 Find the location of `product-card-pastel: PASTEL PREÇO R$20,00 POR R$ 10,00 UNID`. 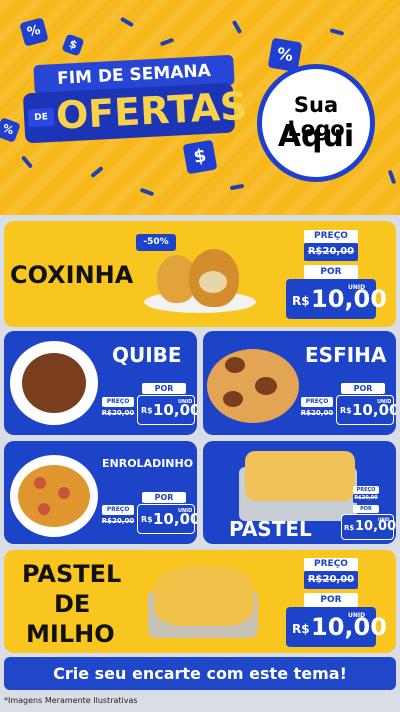

product-card-pastel: PASTEL PREÇO R$20,00 POR R$ 10,00 UNID is located at coordinates (299, 492).